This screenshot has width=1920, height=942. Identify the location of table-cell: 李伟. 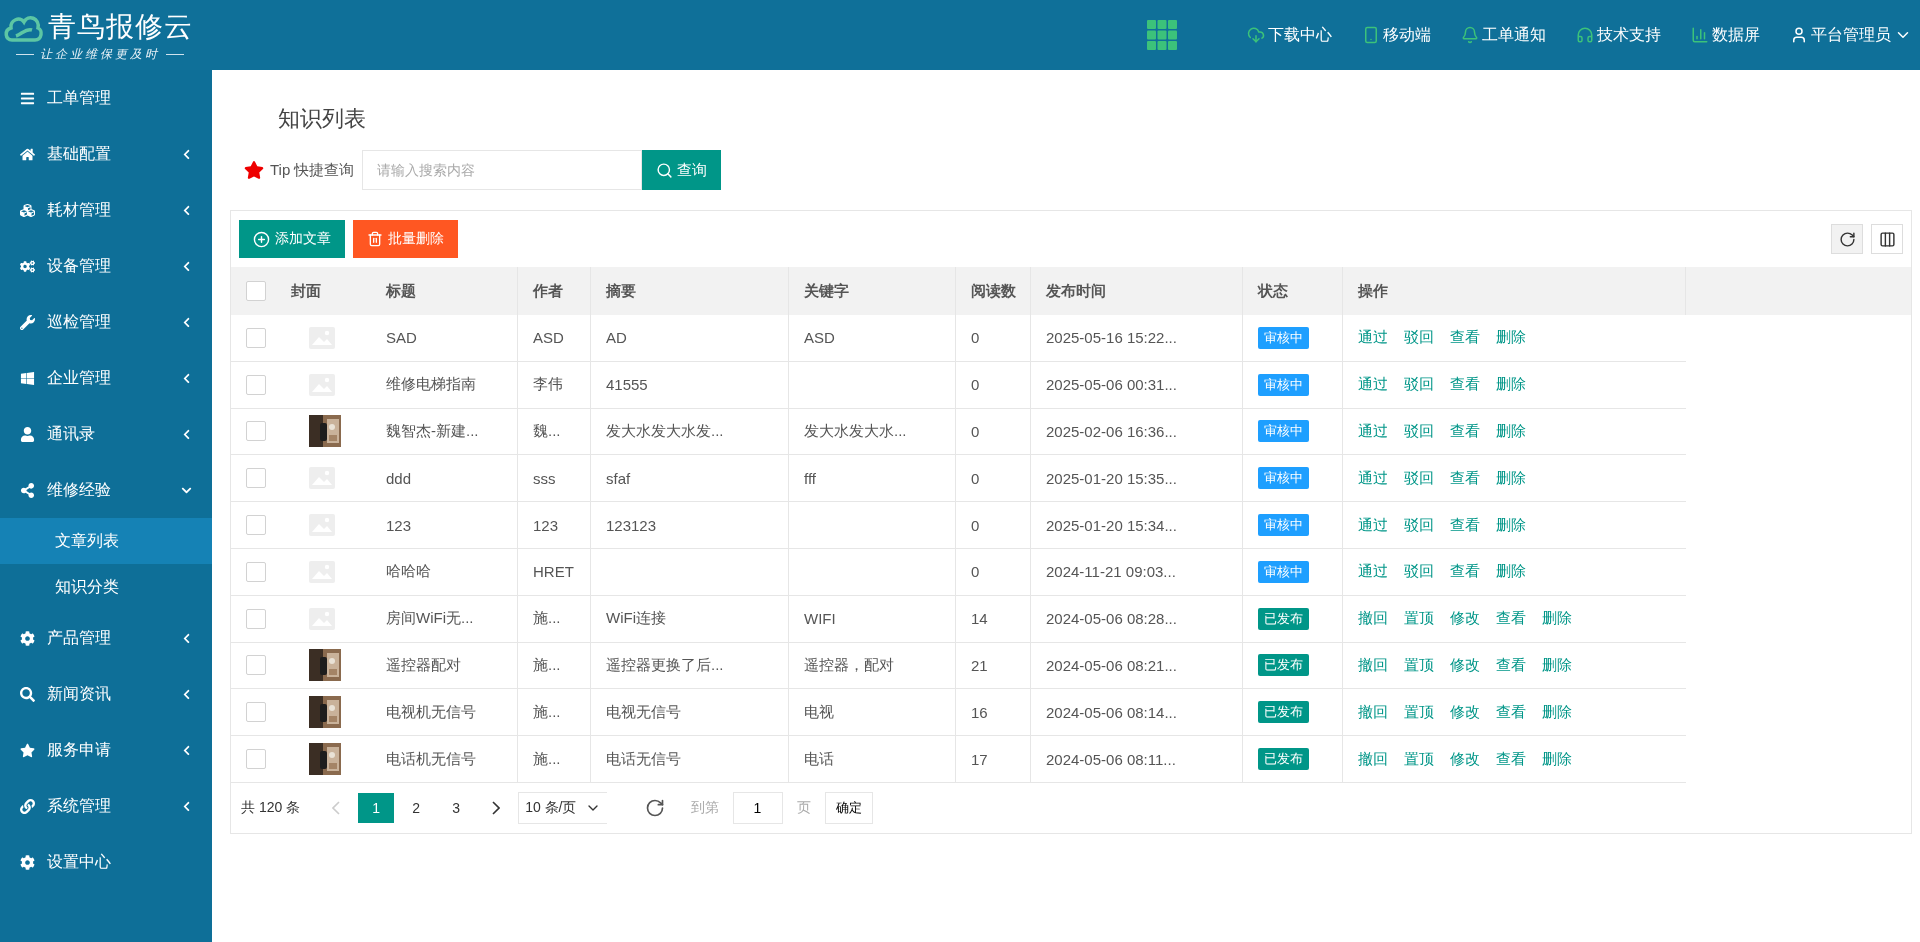
(554, 385).